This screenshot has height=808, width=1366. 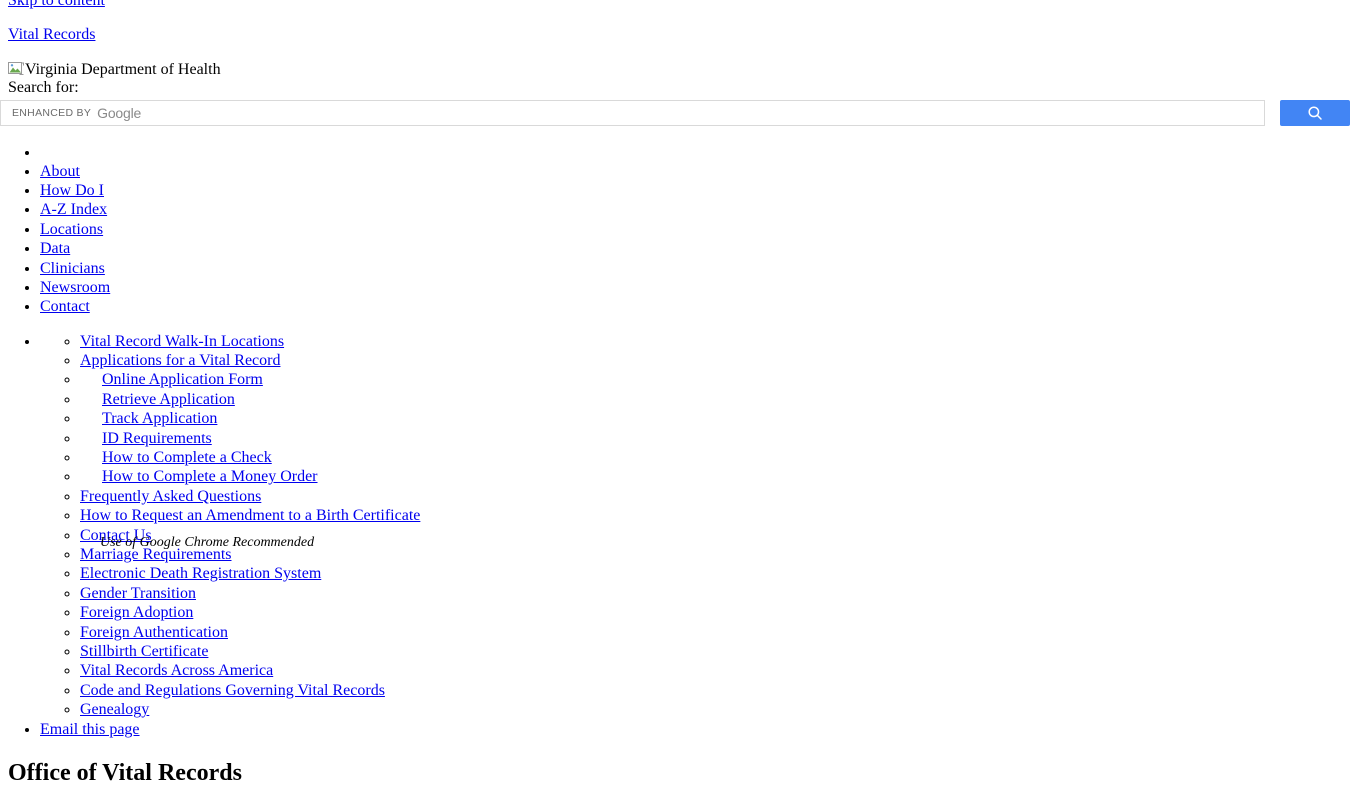 What do you see at coordinates (683, 35) in the screenshot?
I see `site-title-row: Vital Records` at bounding box center [683, 35].